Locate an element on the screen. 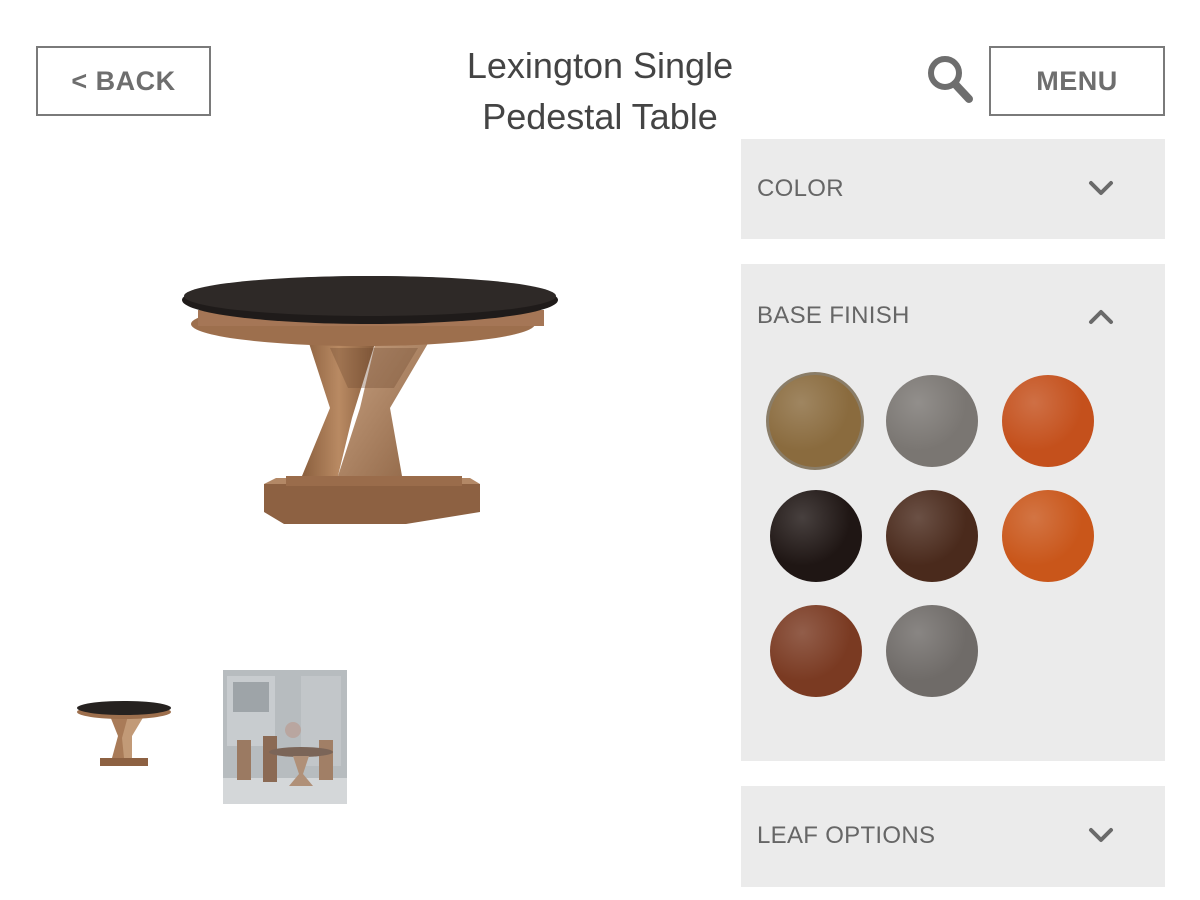 The height and width of the screenshot is (900, 1200). option-color-panel: COLOR is located at coordinates (953, 189).